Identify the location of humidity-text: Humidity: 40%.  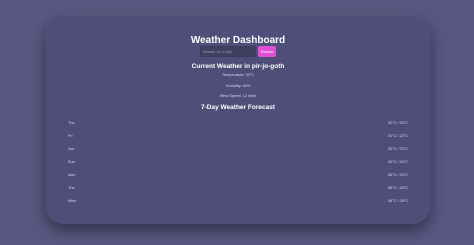
(238, 86).